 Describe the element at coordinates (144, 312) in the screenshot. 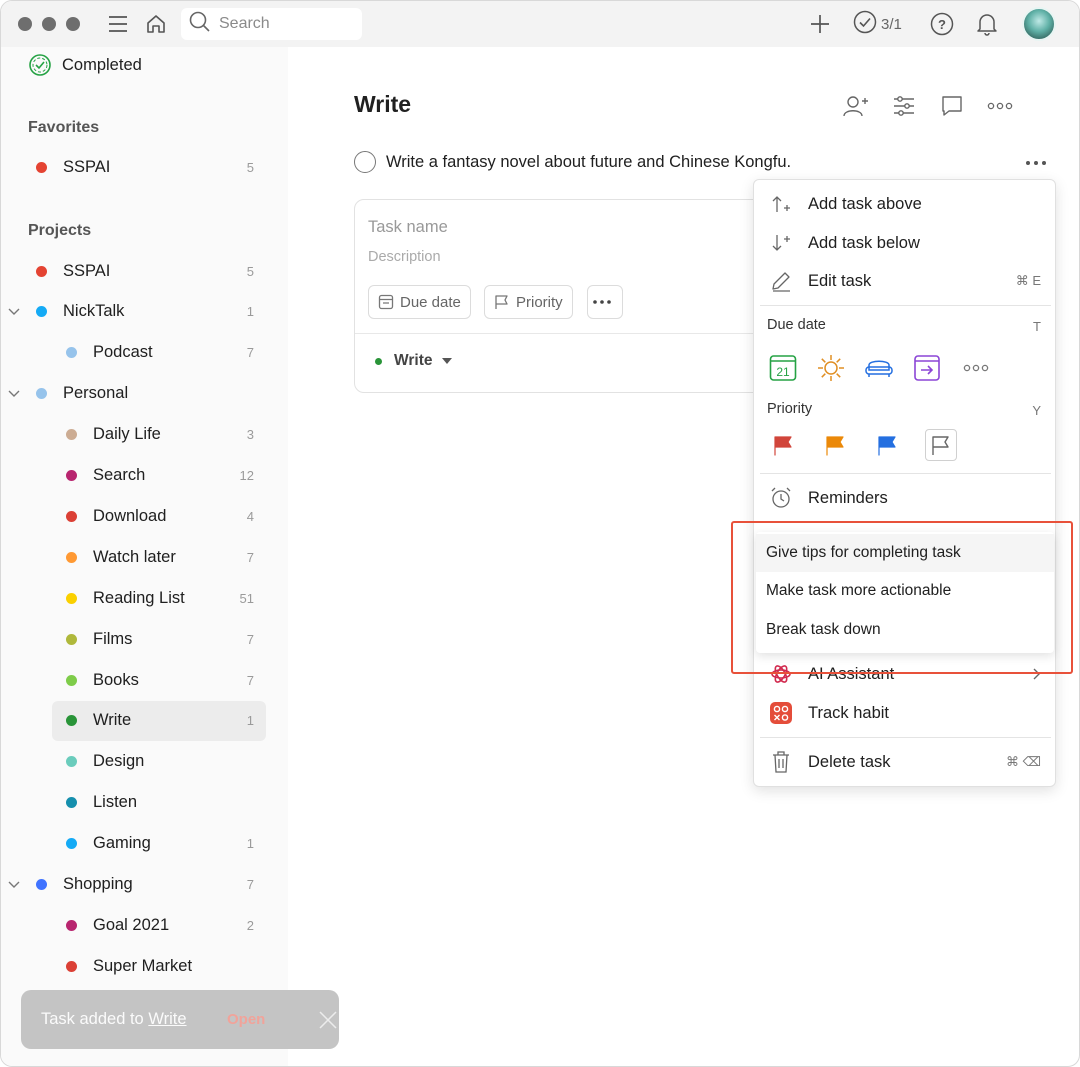

I see `sidebar-item-nicktalk: NickTalk 1` at that location.